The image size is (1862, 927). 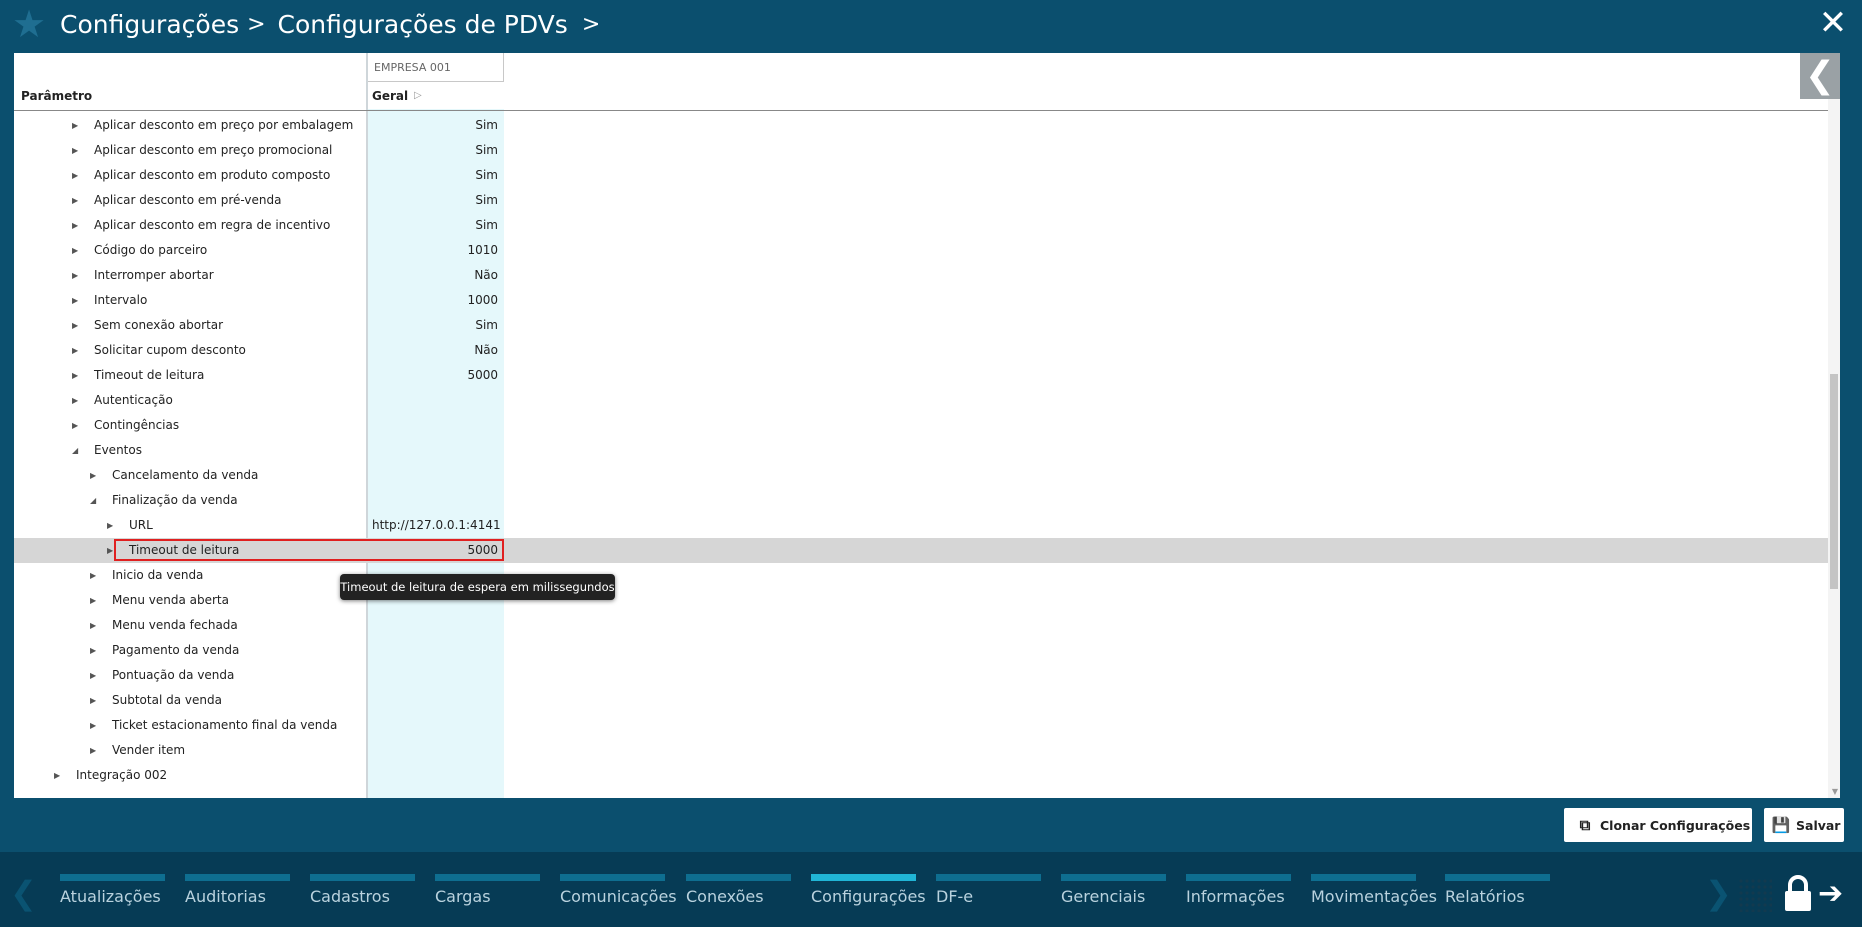 What do you see at coordinates (423, 24) in the screenshot?
I see `breadcrumb-item: Configurações de PDVs` at bounding box center [423, 24].